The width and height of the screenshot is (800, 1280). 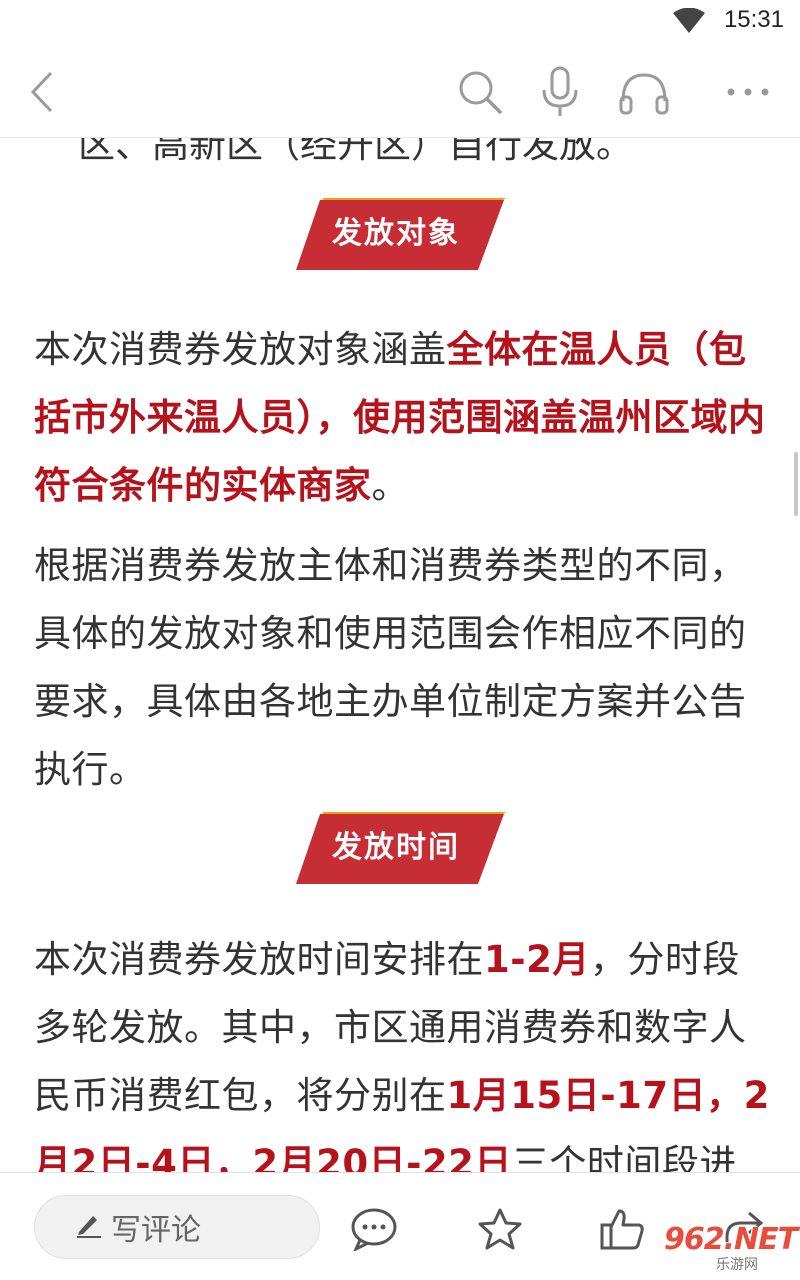 I want to click on section-badge: 发放对象, so click(x=401, y=234).